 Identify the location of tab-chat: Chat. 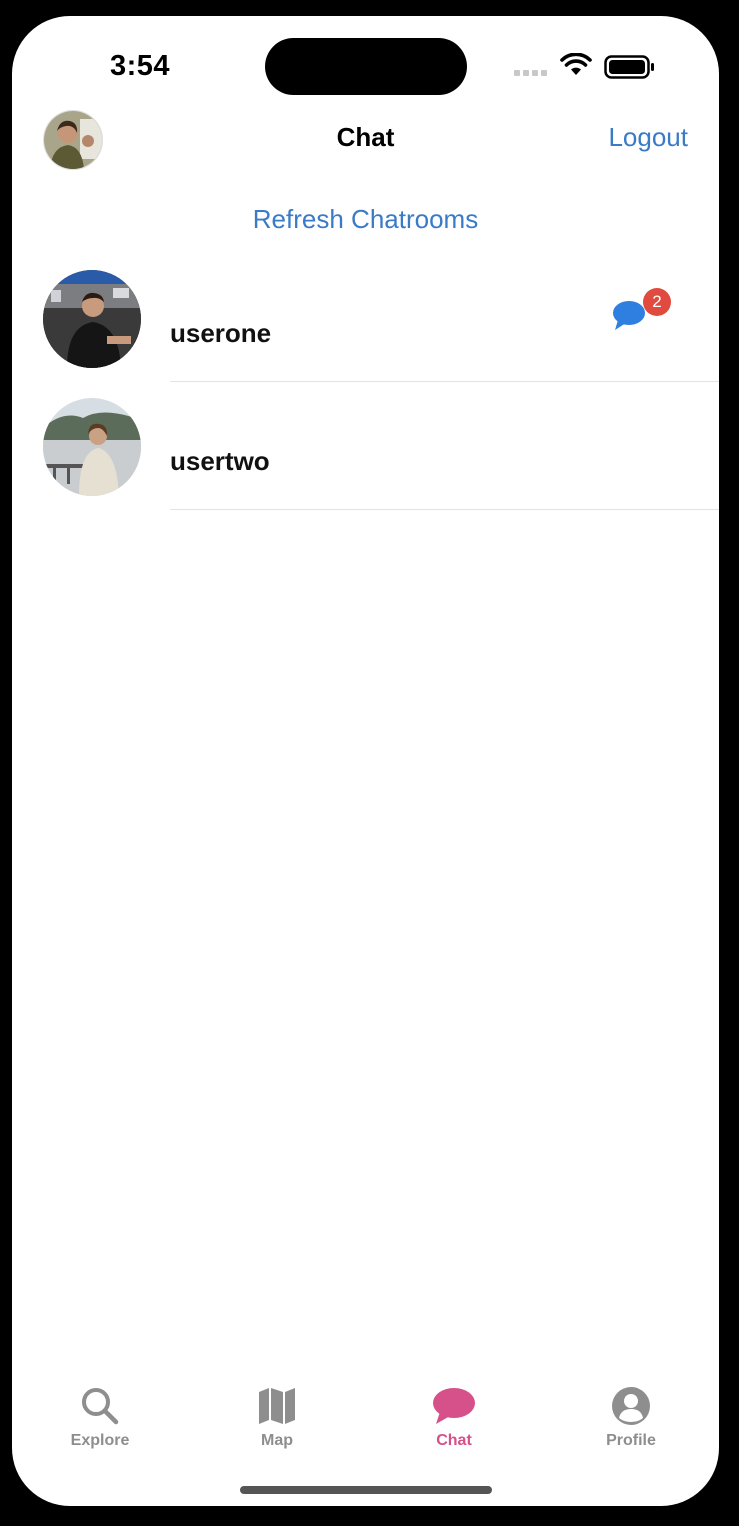
(454, 1418).